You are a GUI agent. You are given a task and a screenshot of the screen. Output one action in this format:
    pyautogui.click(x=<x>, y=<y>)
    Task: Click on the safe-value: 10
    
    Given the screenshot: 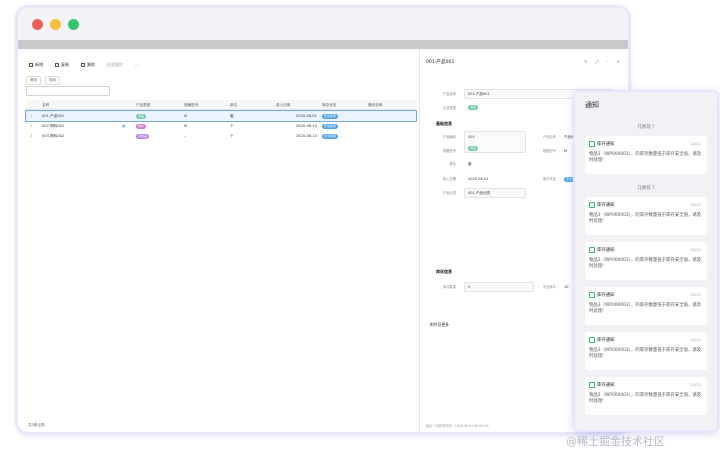 What is the action you would take?
    pyautogui.click(x=566, y=287)
    